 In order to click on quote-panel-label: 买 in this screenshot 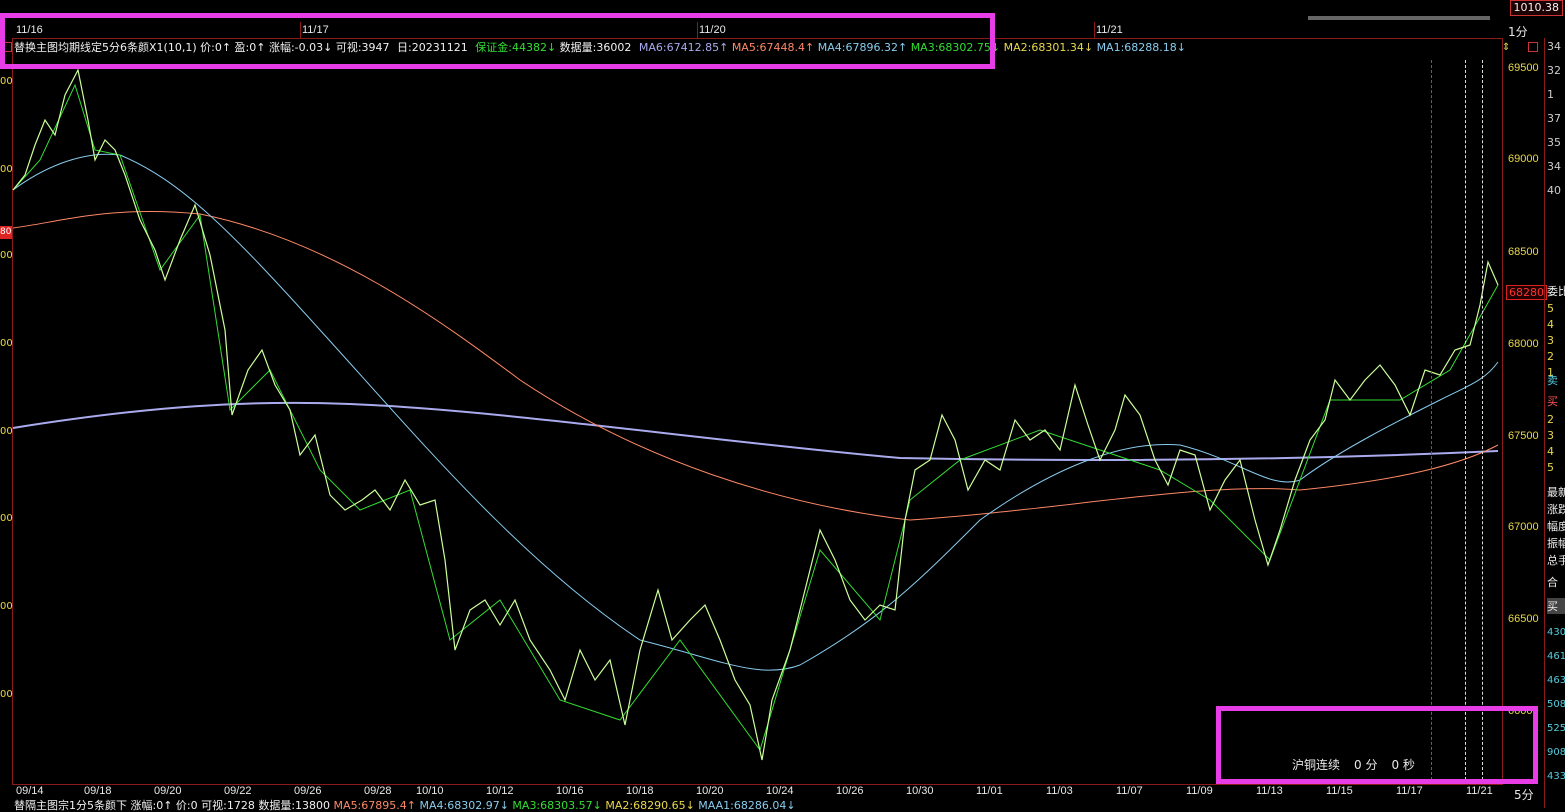, I will do `click(1552, 401)`.